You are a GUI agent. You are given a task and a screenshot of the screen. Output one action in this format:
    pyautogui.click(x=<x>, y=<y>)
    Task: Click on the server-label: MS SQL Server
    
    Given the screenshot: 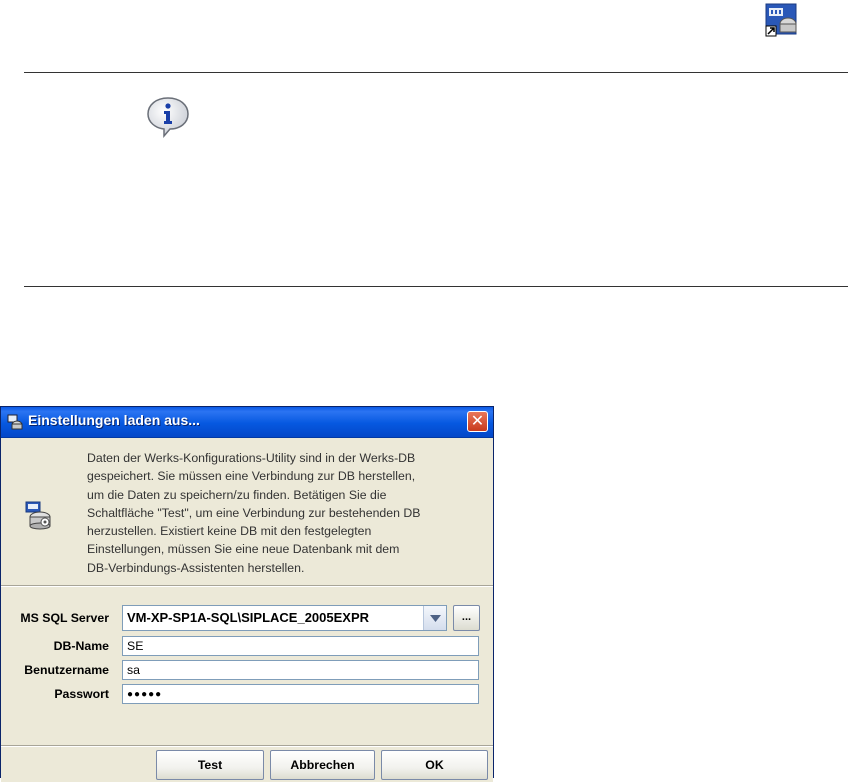 What is the action you would take?
    pyautogui.click(x=64, y=618)
    